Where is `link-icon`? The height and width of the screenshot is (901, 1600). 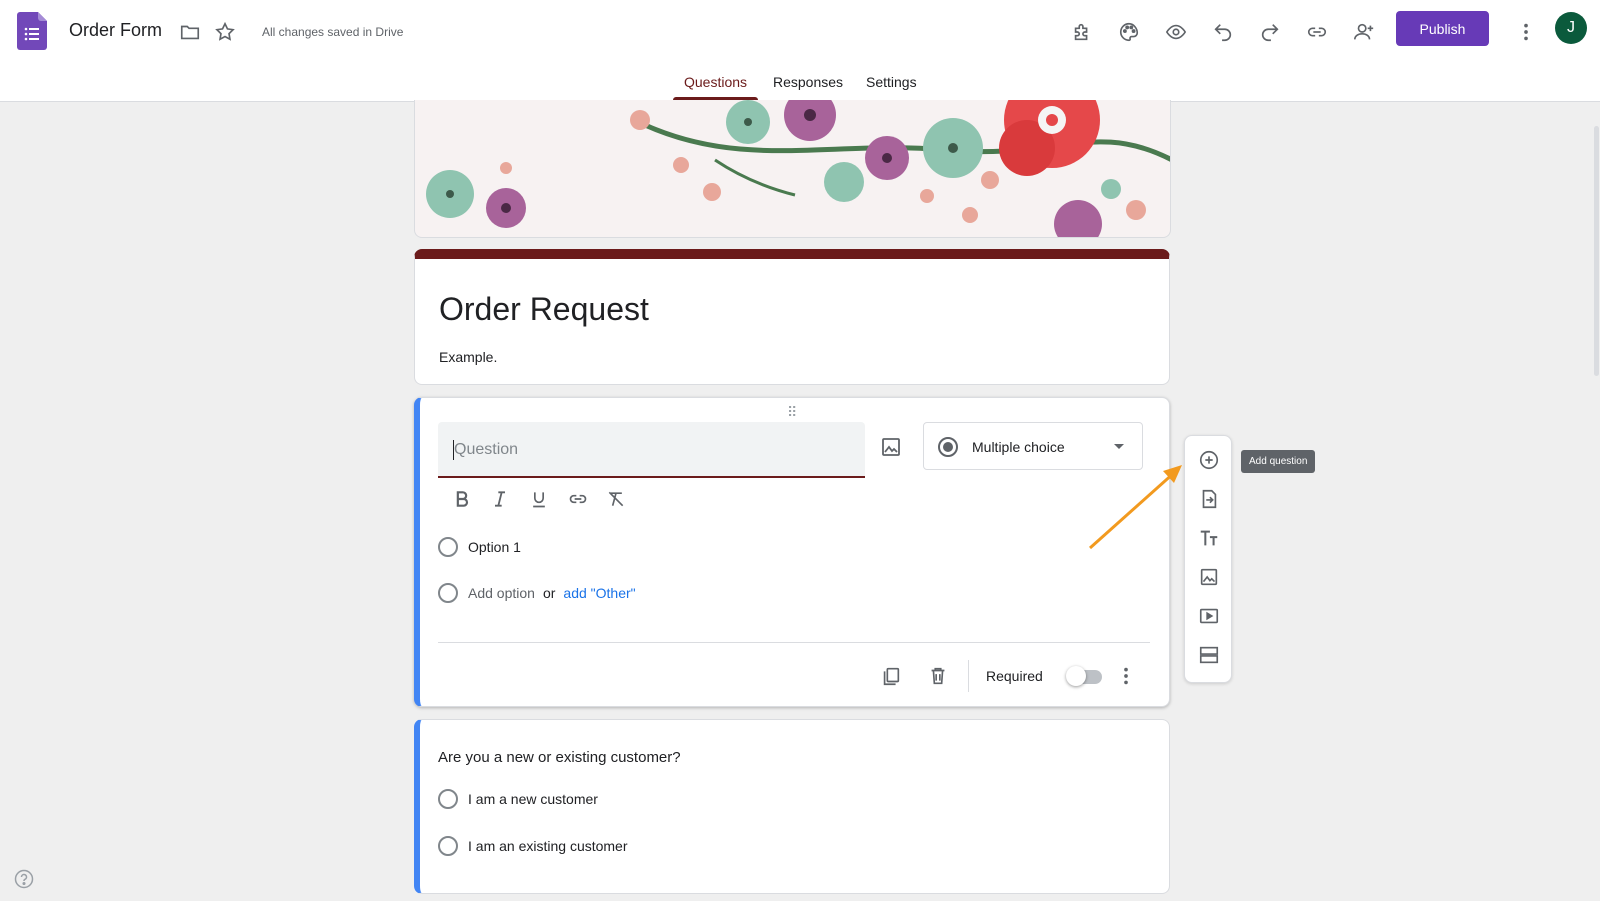 link-icon is located at coordinates (578, 499).